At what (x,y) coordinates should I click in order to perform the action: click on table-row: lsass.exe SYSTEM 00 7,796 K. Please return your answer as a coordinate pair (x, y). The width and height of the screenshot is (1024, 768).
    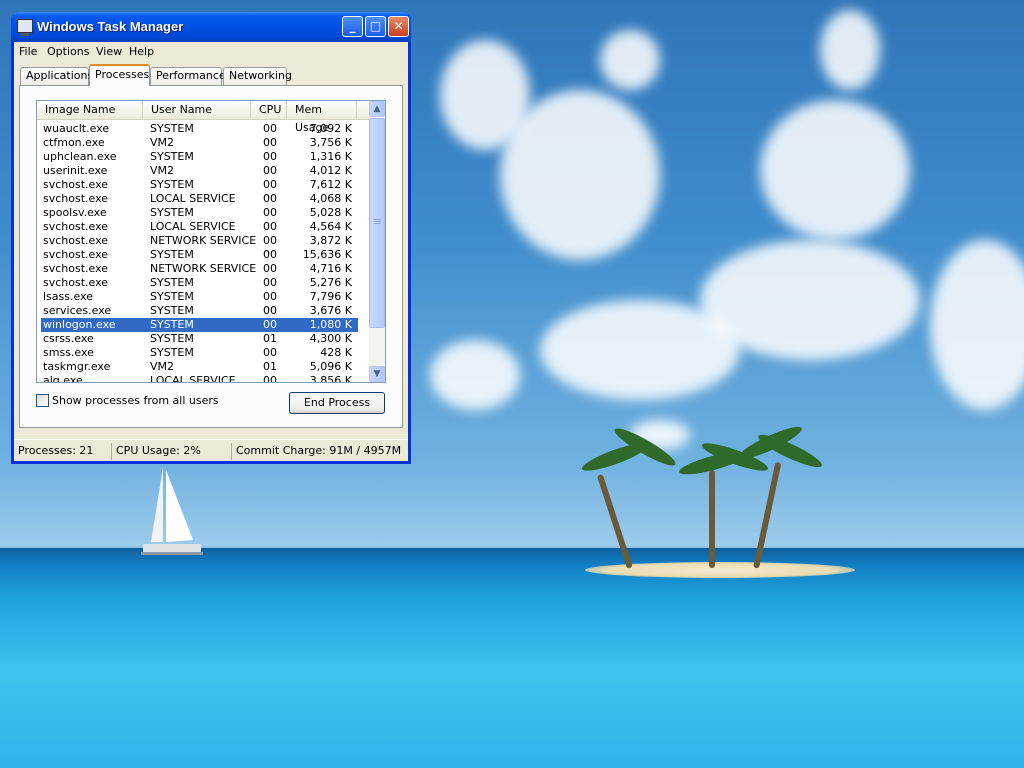
    Looking at the image, I should click on (199, 297).